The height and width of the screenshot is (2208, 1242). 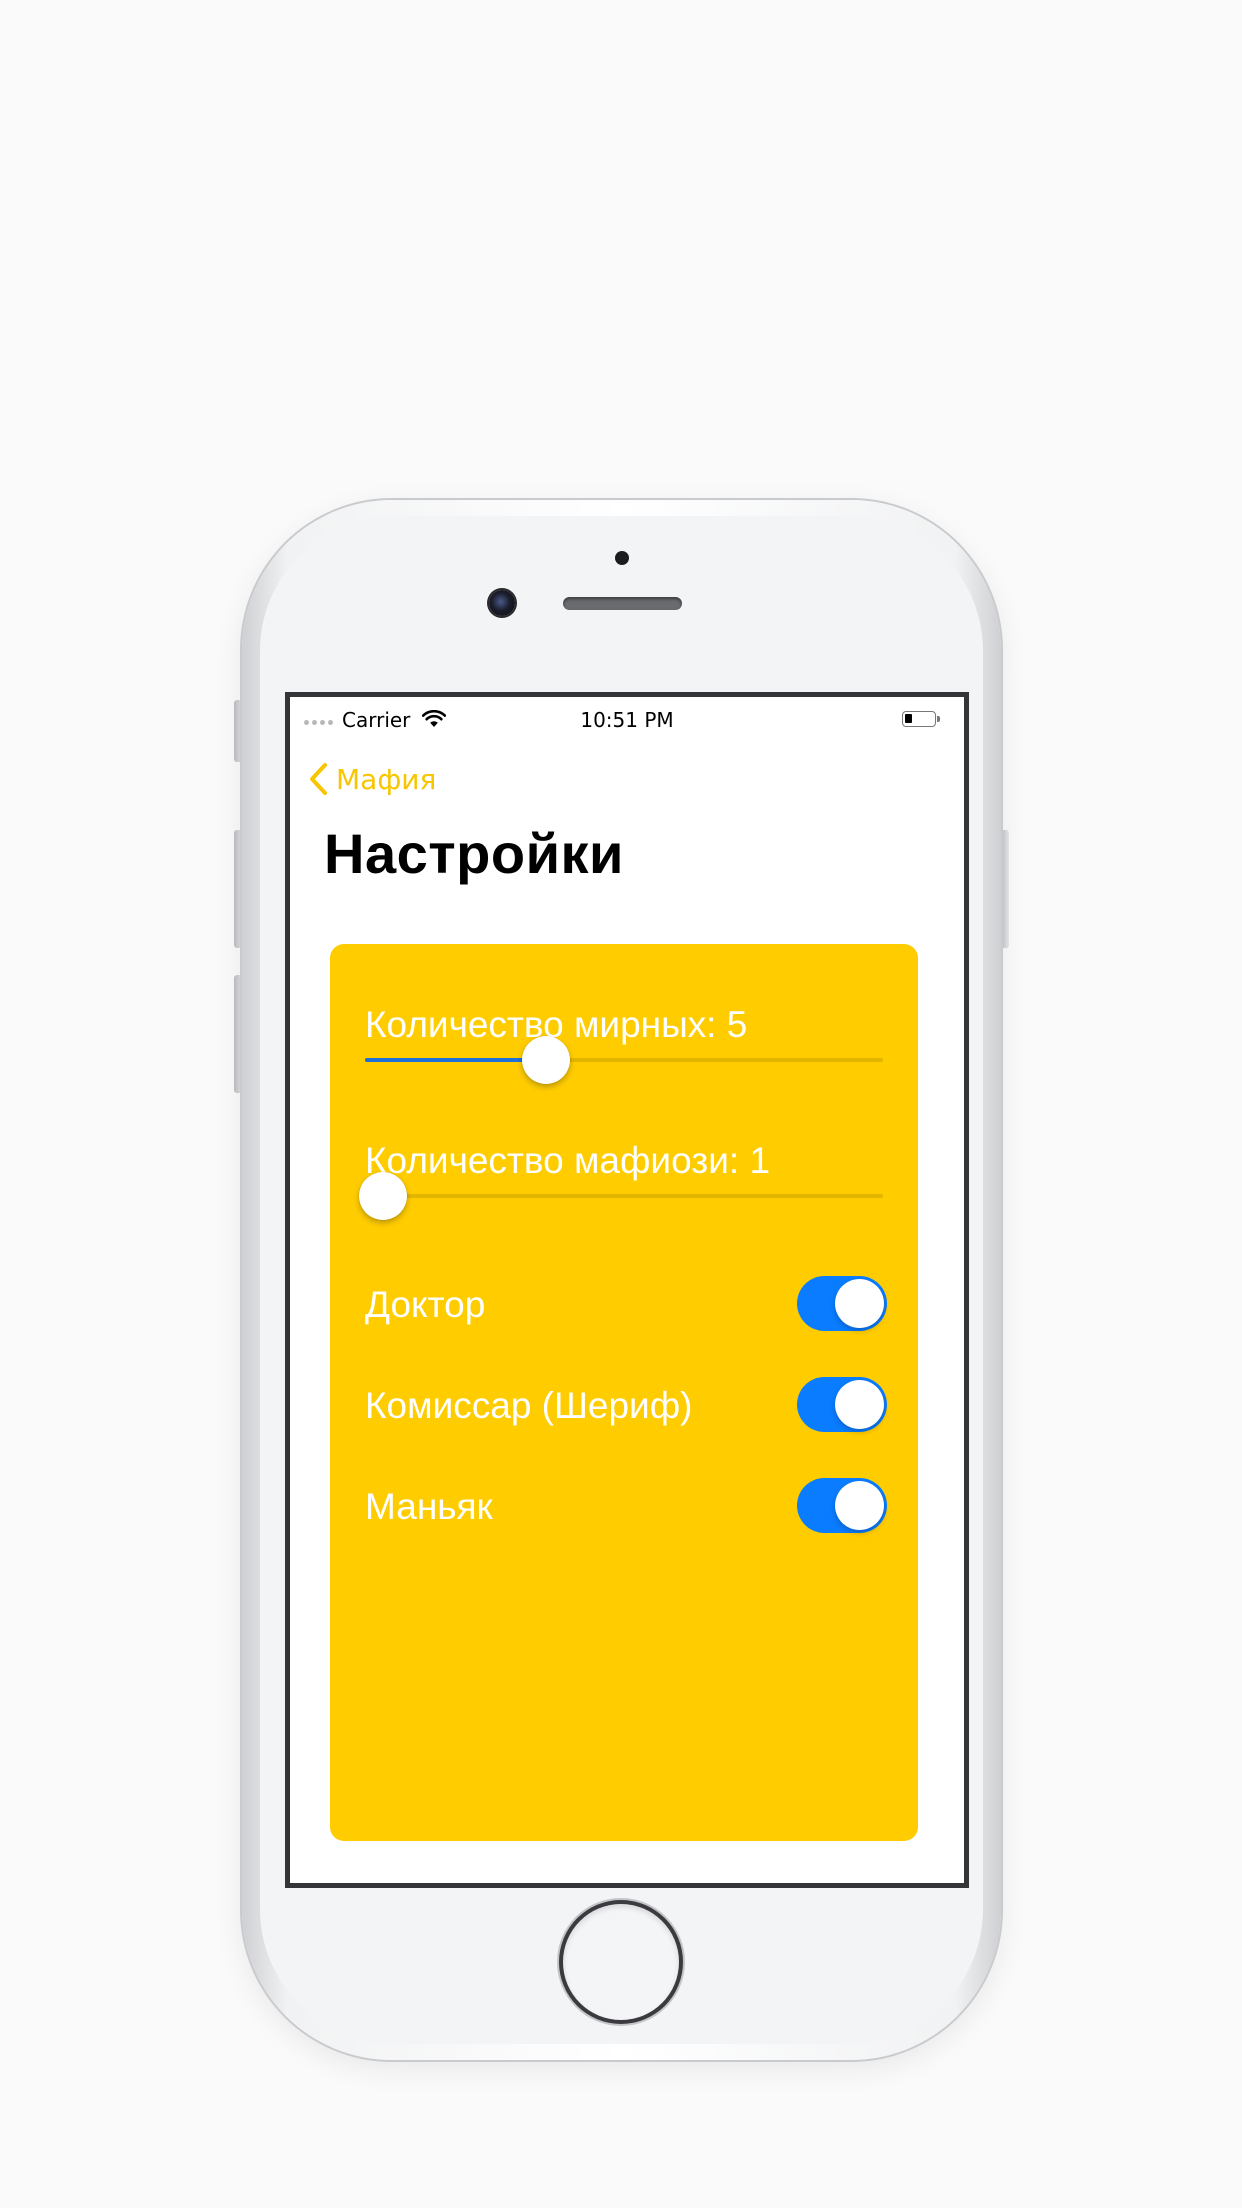 What do you see at coordinates (626, 1508) in the screenshot?
I see `maniac-row: Маньяк` at bounding box center [626, 1508].